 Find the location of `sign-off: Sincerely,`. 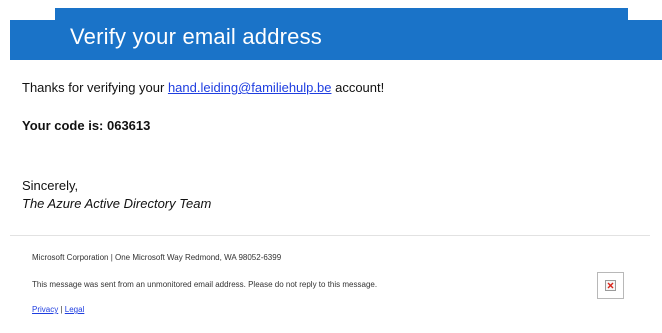

sign-off: Sincerely, is located at coordinates (50, 185).